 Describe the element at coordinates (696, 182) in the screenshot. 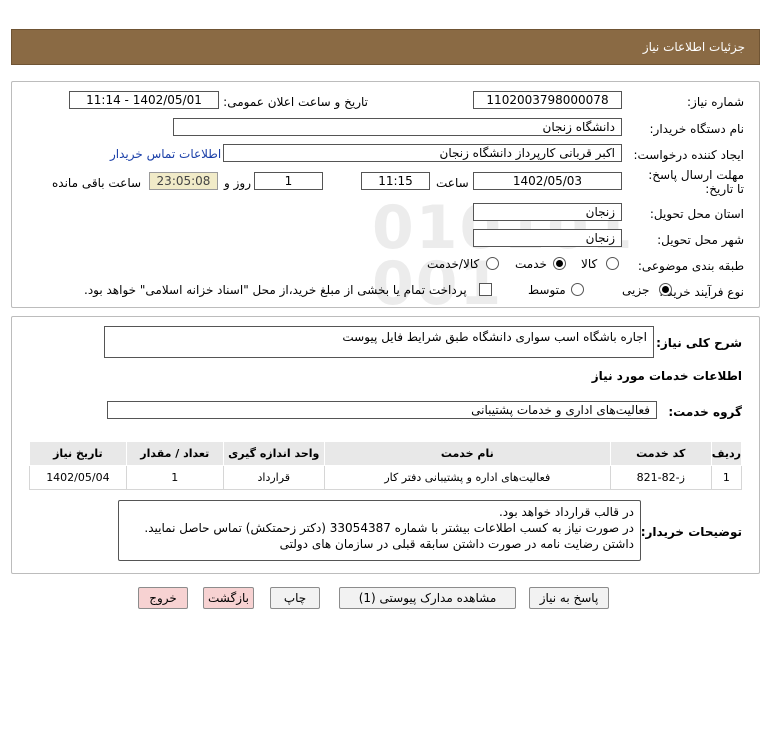

I see `deadline-label: مهلت ارسال پاسخ: تا تاریخ:` at that location.